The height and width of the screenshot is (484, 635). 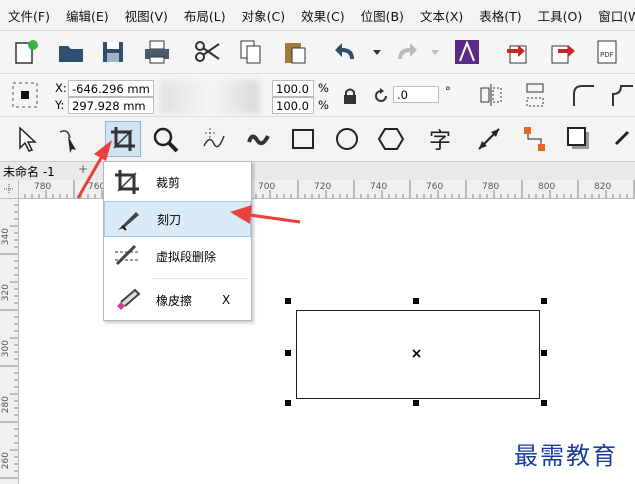 What do you see at coordinates (174, 300) in the screenshot?
I see `flyout-item-label: 橡皮擦` at bounding box center [174, 300].